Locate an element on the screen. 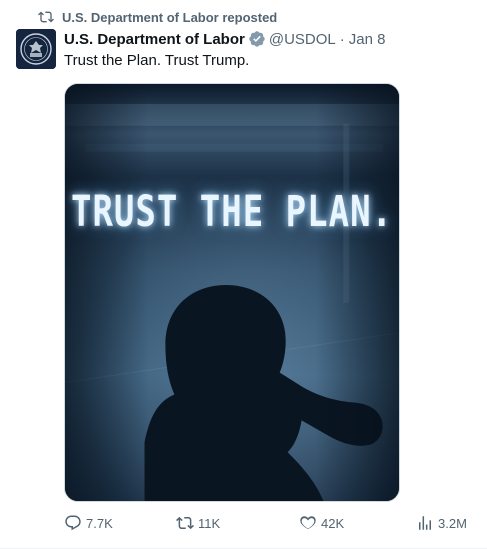 This screenshot has width=487, height=549. media-caption: TRUST THE PLAN. is located at coordinates (232, 212).